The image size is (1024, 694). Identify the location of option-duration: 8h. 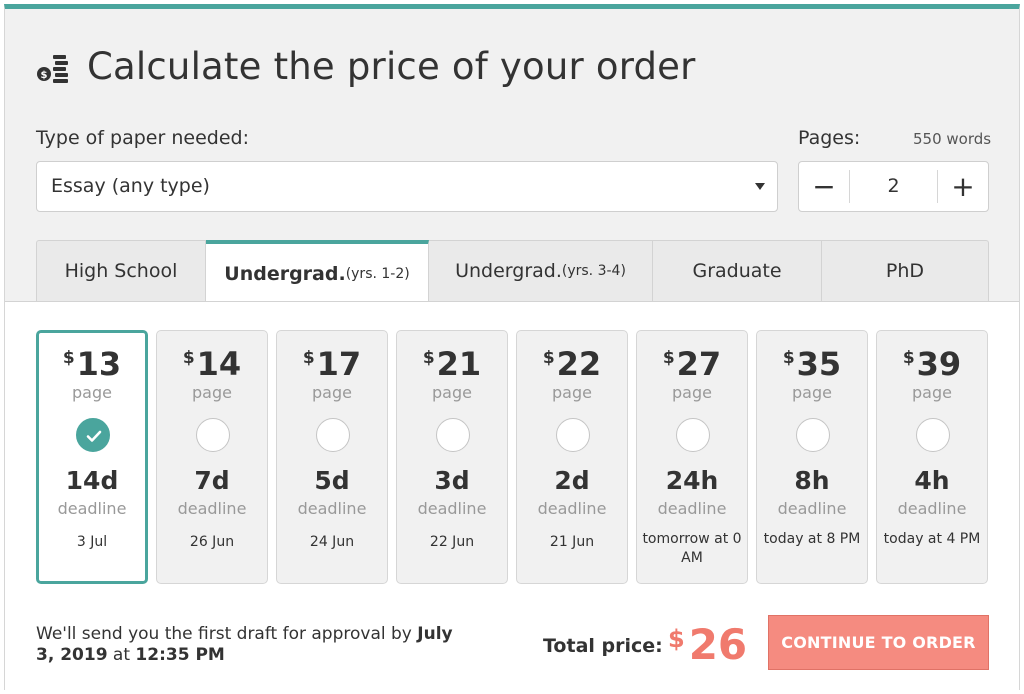
(812, 480).